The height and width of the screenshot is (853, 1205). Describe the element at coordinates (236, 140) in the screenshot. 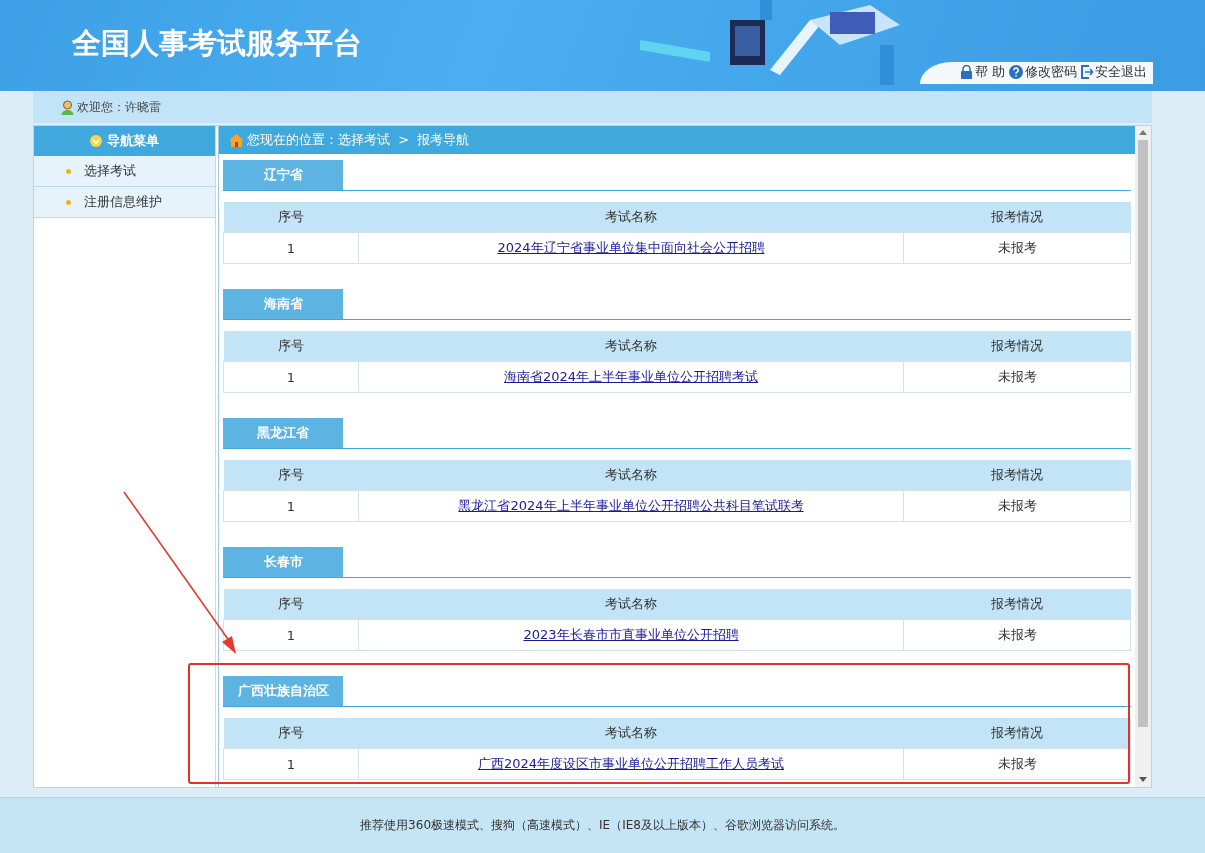

I see `home-icon` at that location.